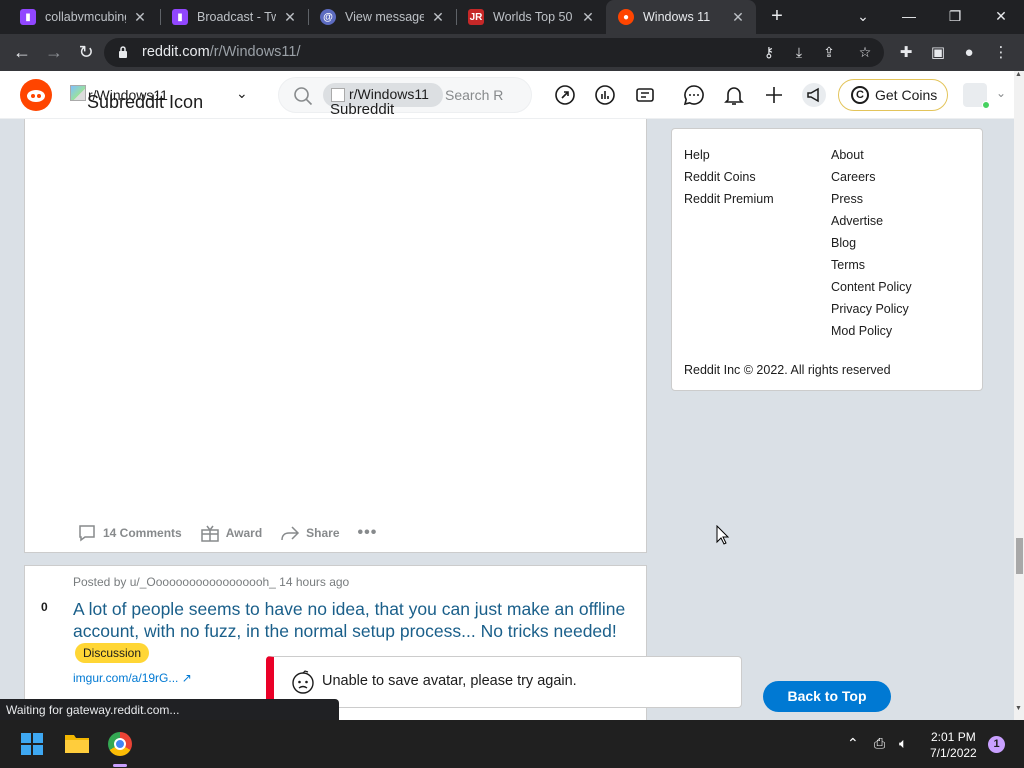  Describe the element at coordinates (729, 155) in the screenshot. I see `footer-link-help: Help` at that location.